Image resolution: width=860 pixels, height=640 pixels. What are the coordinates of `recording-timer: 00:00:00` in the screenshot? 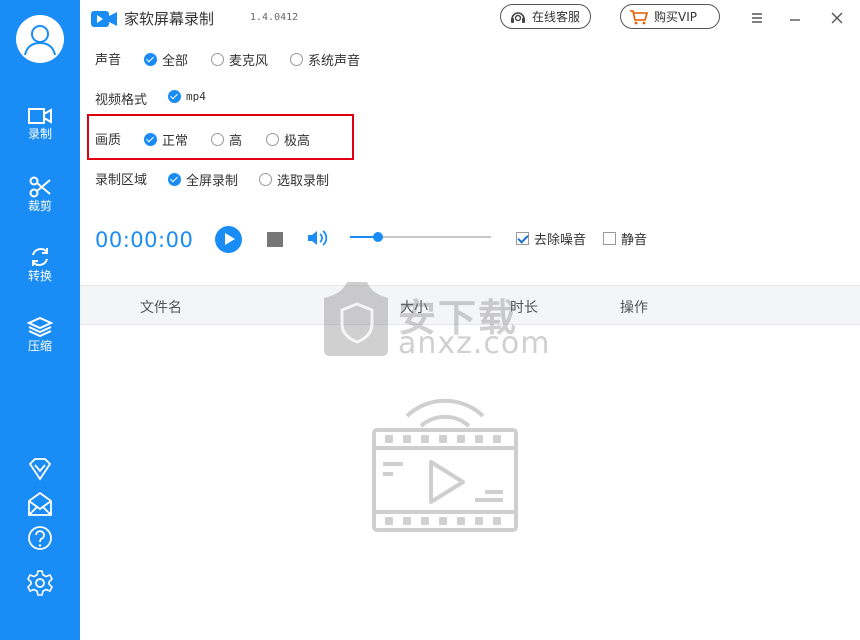 It's located at (144, 240).